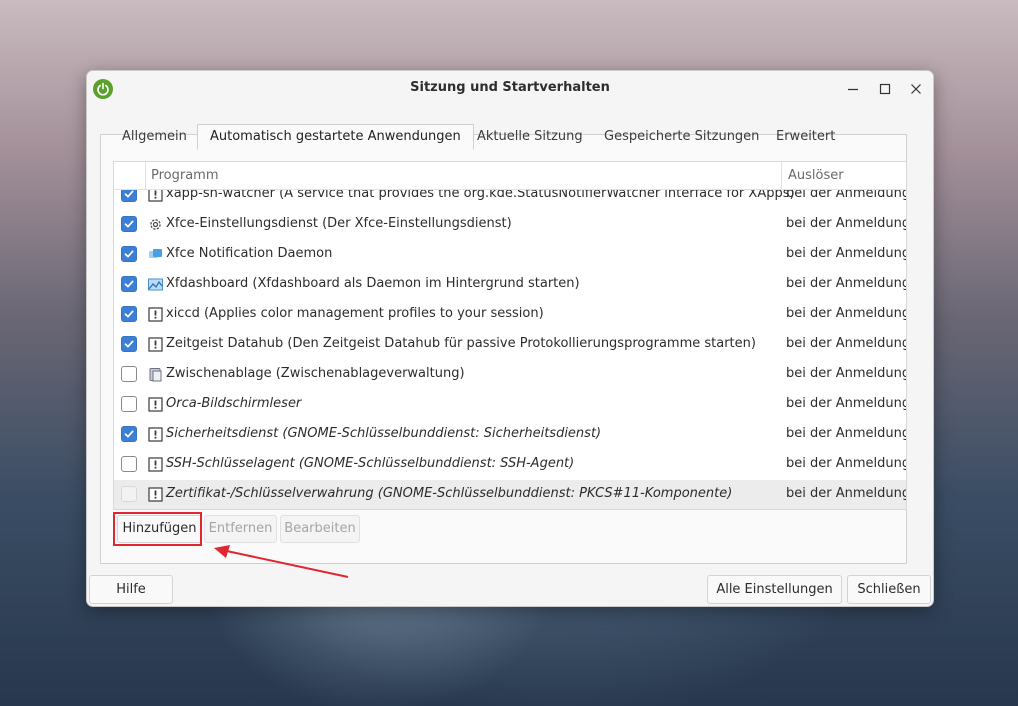 The height and width of the screenshot is (706, 1018). Describe the element at coordinates (320, 529) in the screenshot. I see `edit-button: Bearbeiten` at that location.